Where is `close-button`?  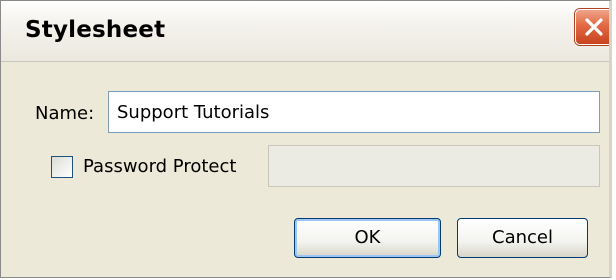
close-button is located at coordinates (592, 27).